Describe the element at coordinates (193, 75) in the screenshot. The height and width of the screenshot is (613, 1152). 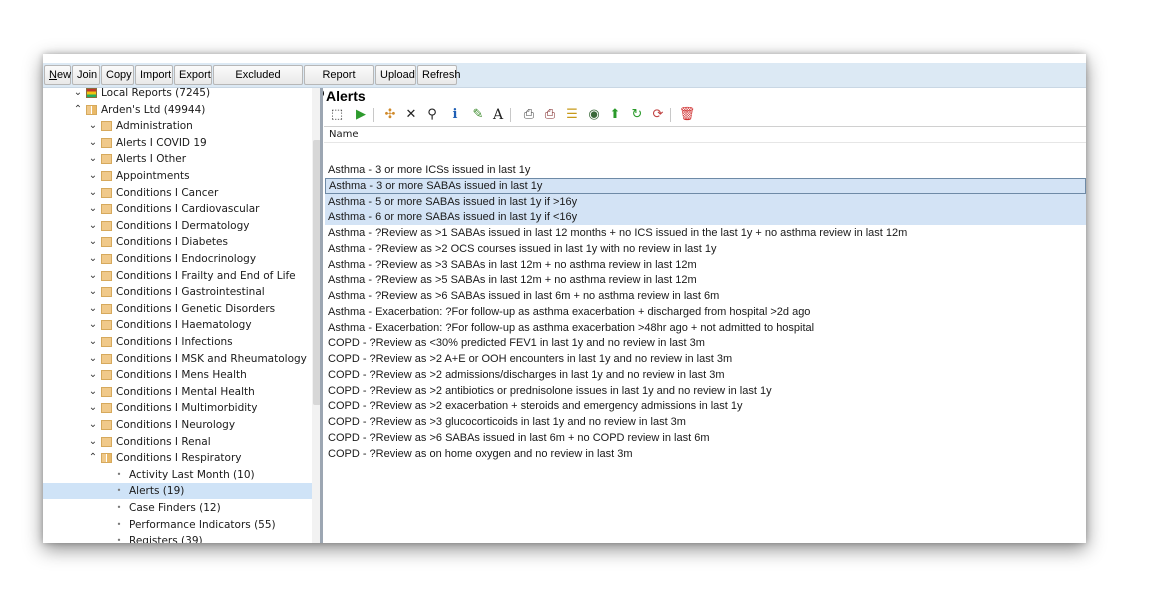
I see `export-button: Export` at that location.